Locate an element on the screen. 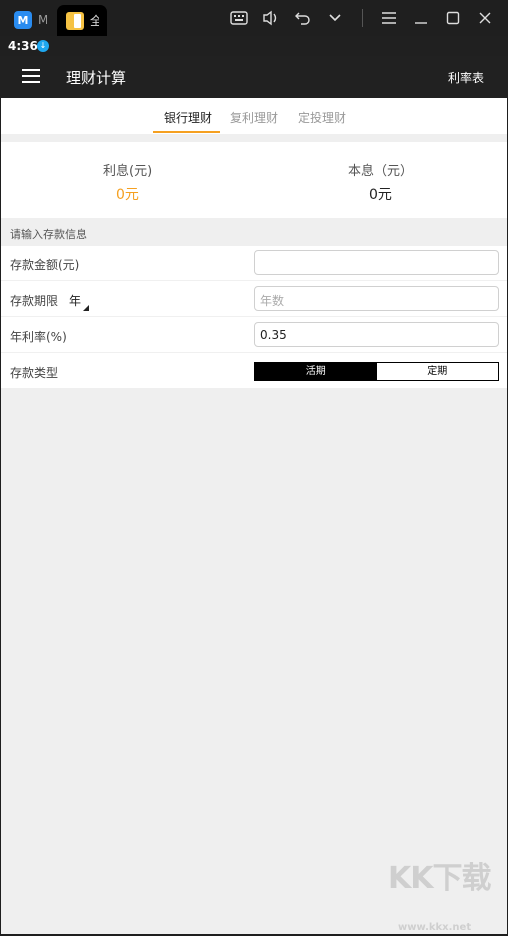 Image resolution: width=508 pixels, height=936 pixels. rate-label: 年利率(%) is located at coordinates (38, 337).